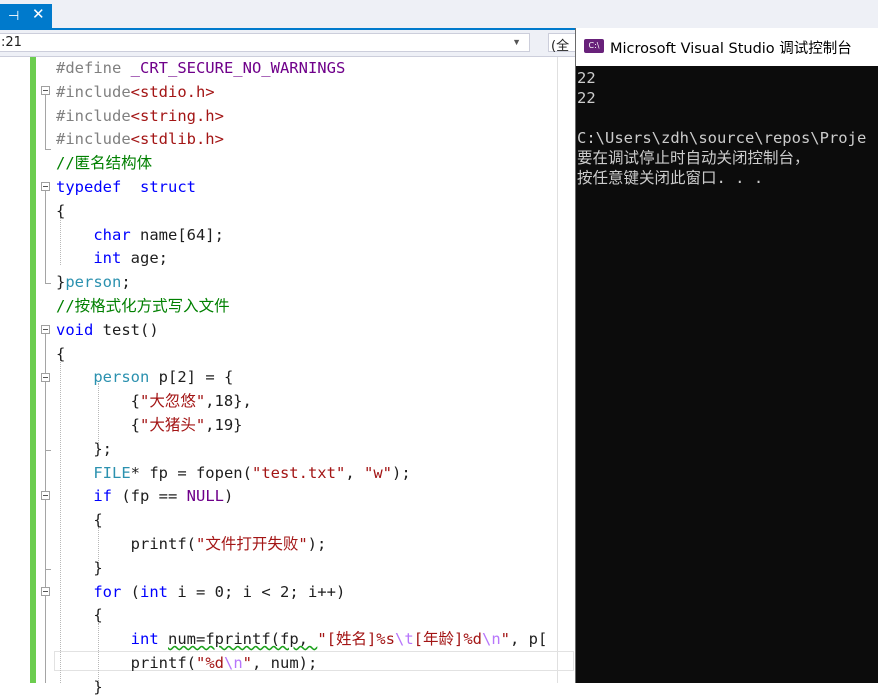  Describe the element at coordinates (251, 544) in the screenshot. I see `code-token: "文件打开失败"` at that location.